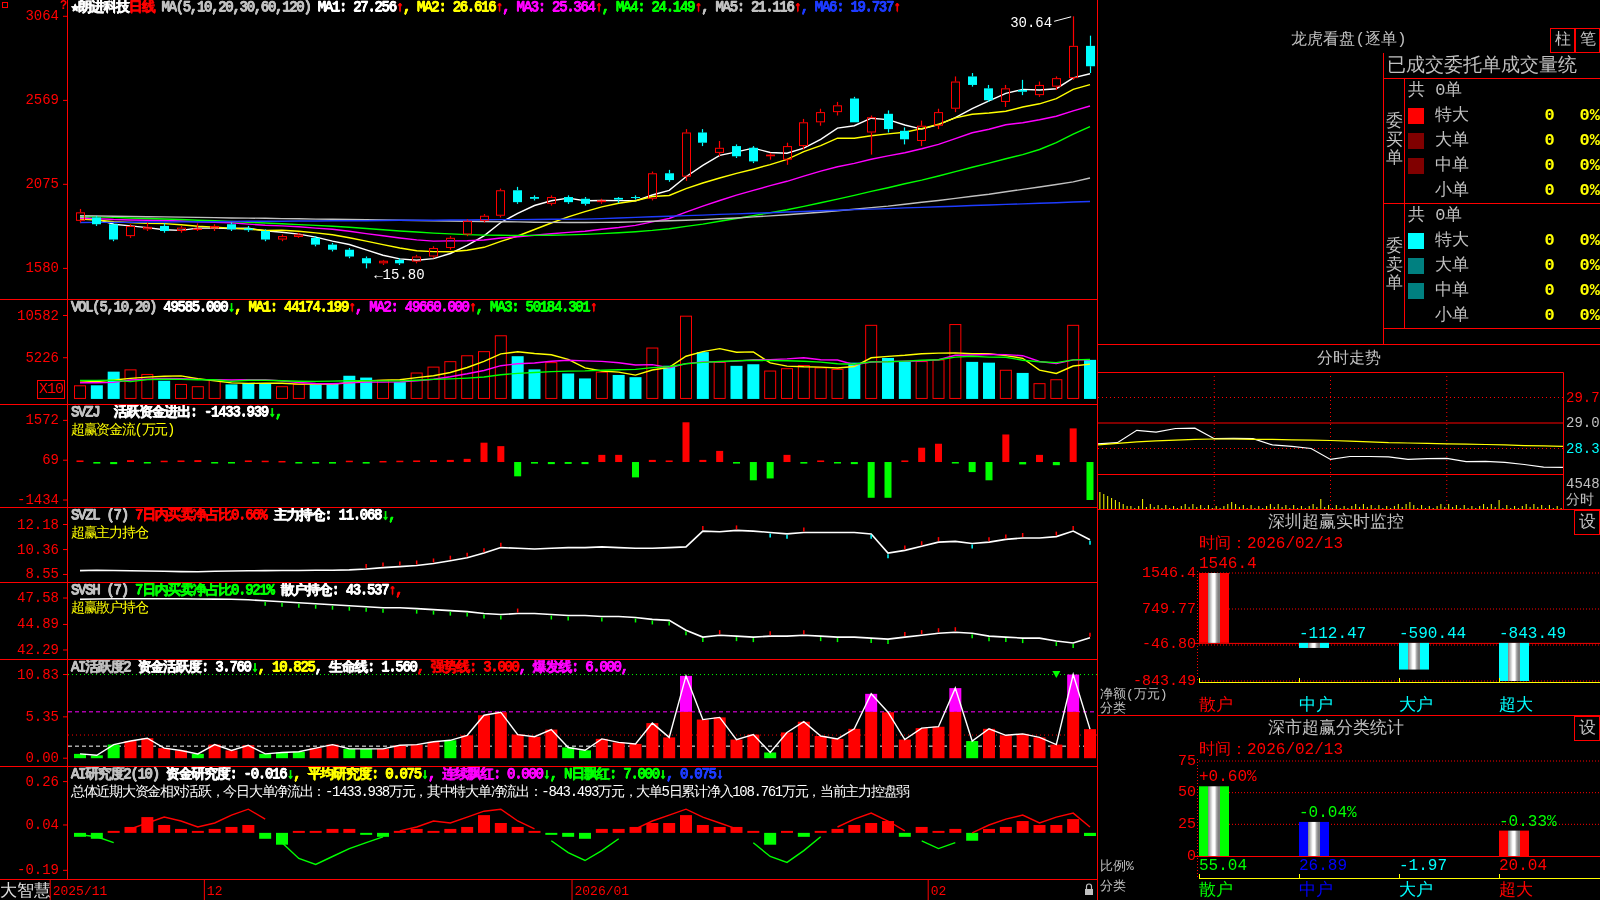 This screenshot has width=1600, height=900. Describe the element at coordinates (334, 307) in the screenshot. I see `indicator-legend: VOL(5,10,20) 49585.000↓, MA1: 44174.199↑, MA2: 49660.000↑, MA3: 50184.301↑` at that location.